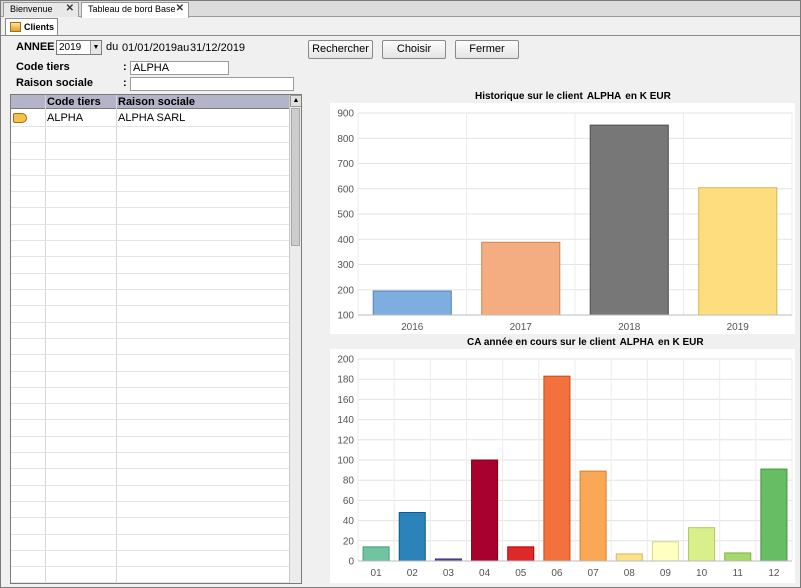  What do you see at coordinates (31, 9) in the screenshot?
I see `tab-bienvenue-label: Bienvenue` at bounding box center [31, 9].